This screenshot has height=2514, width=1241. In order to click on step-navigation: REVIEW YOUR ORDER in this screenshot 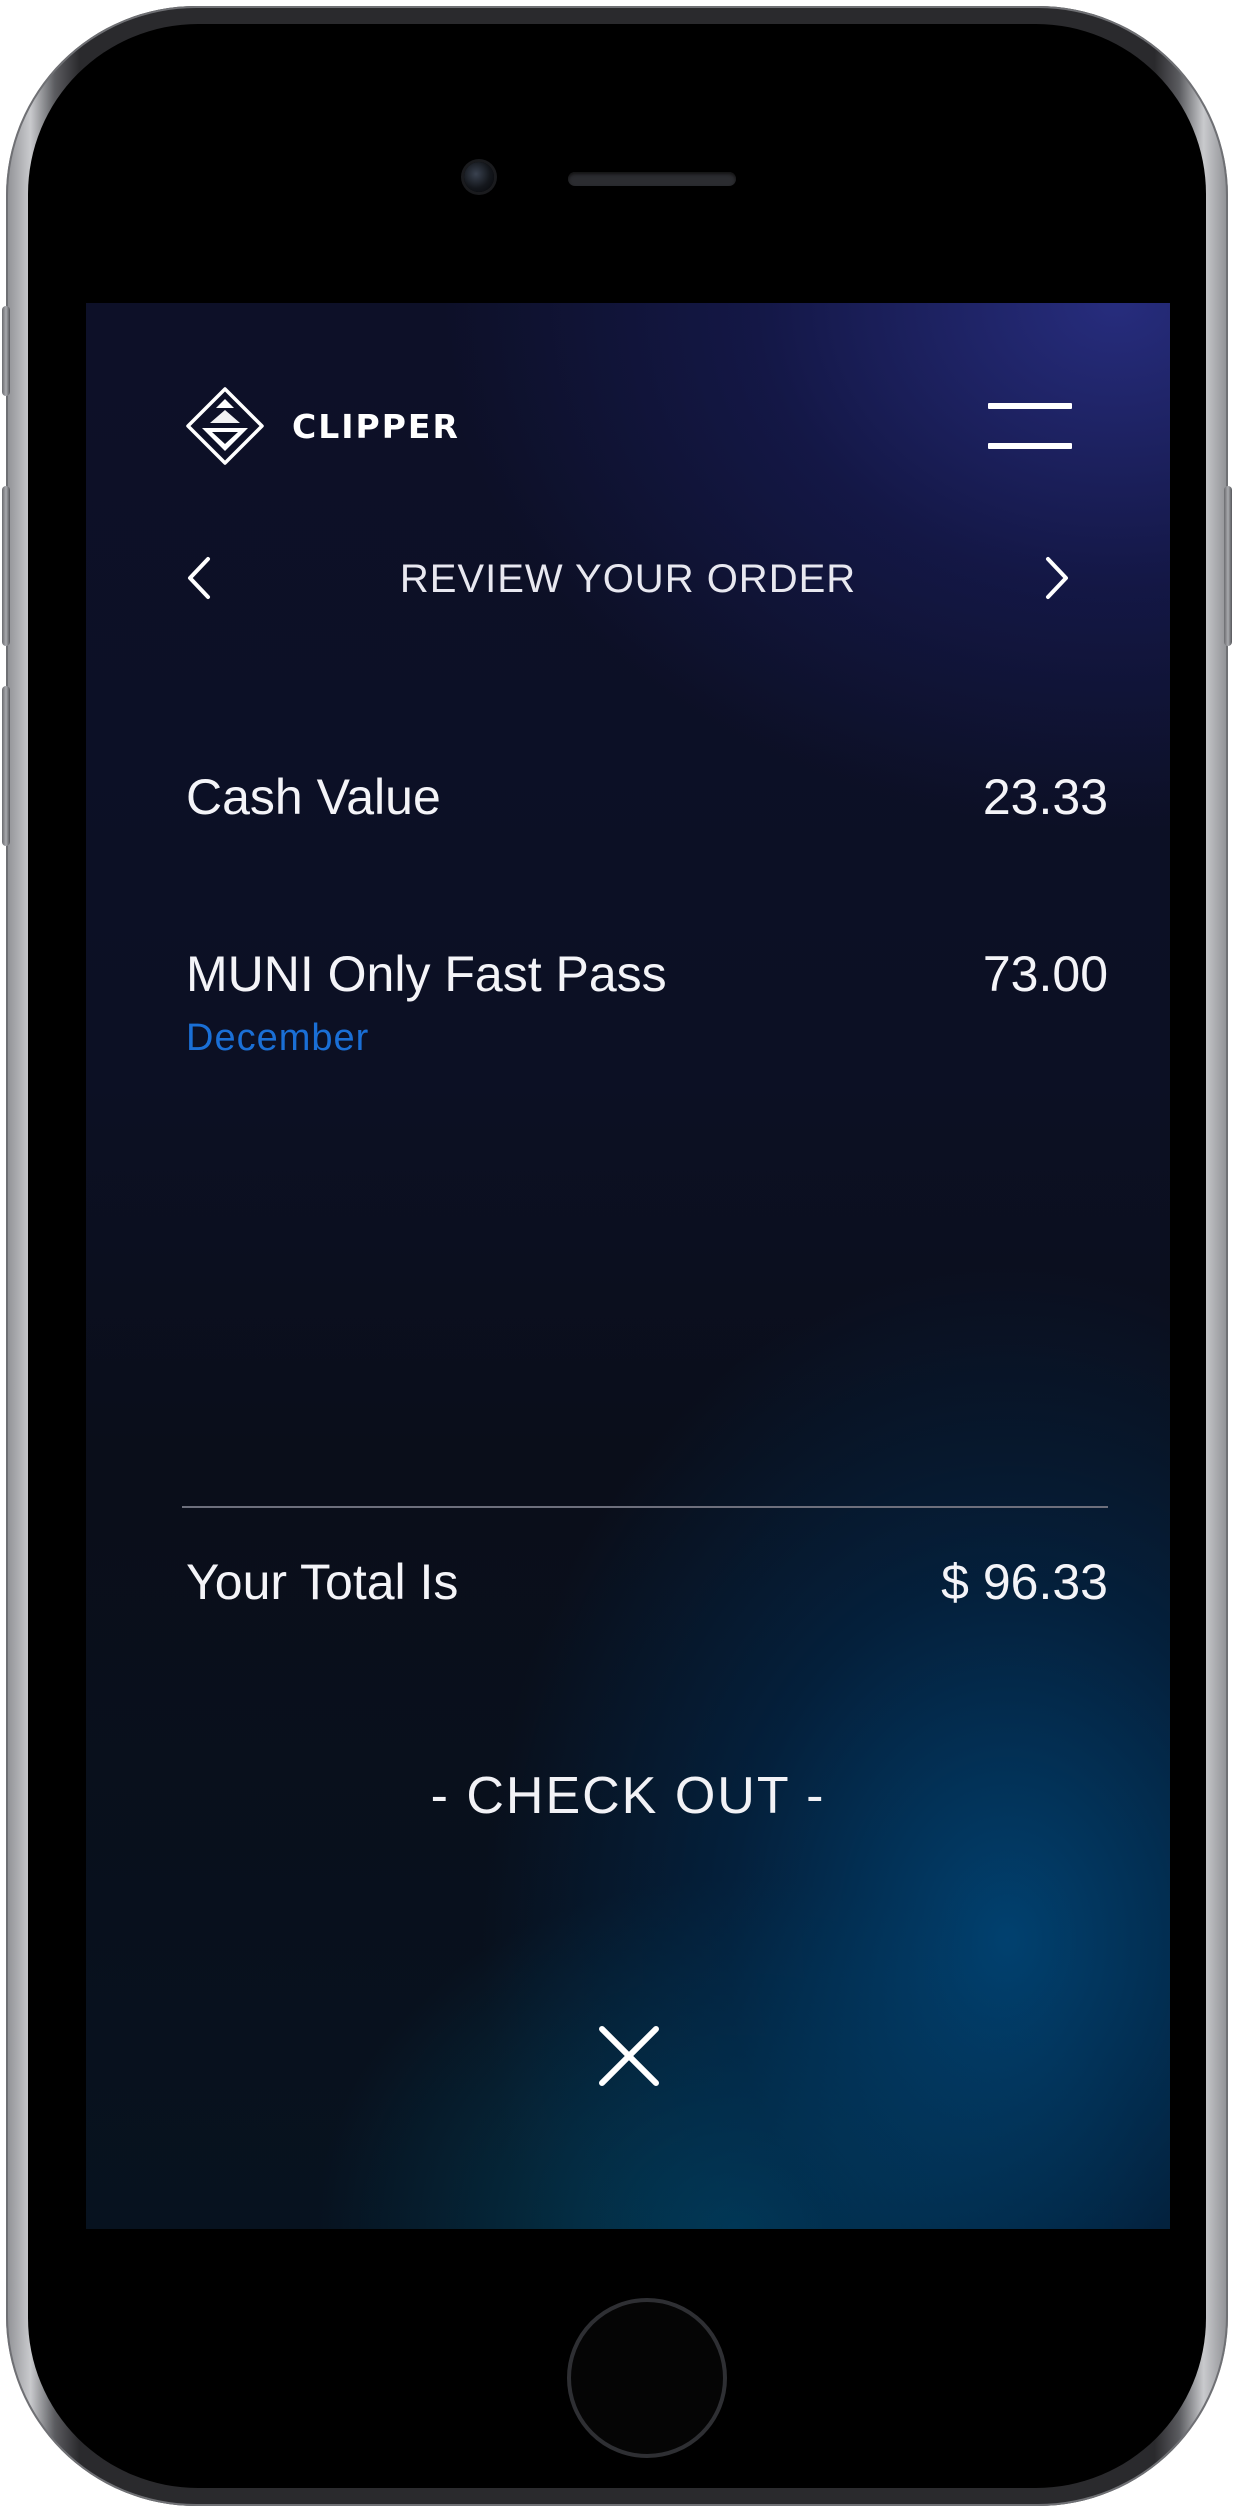, I will do `click(628, 578)`.